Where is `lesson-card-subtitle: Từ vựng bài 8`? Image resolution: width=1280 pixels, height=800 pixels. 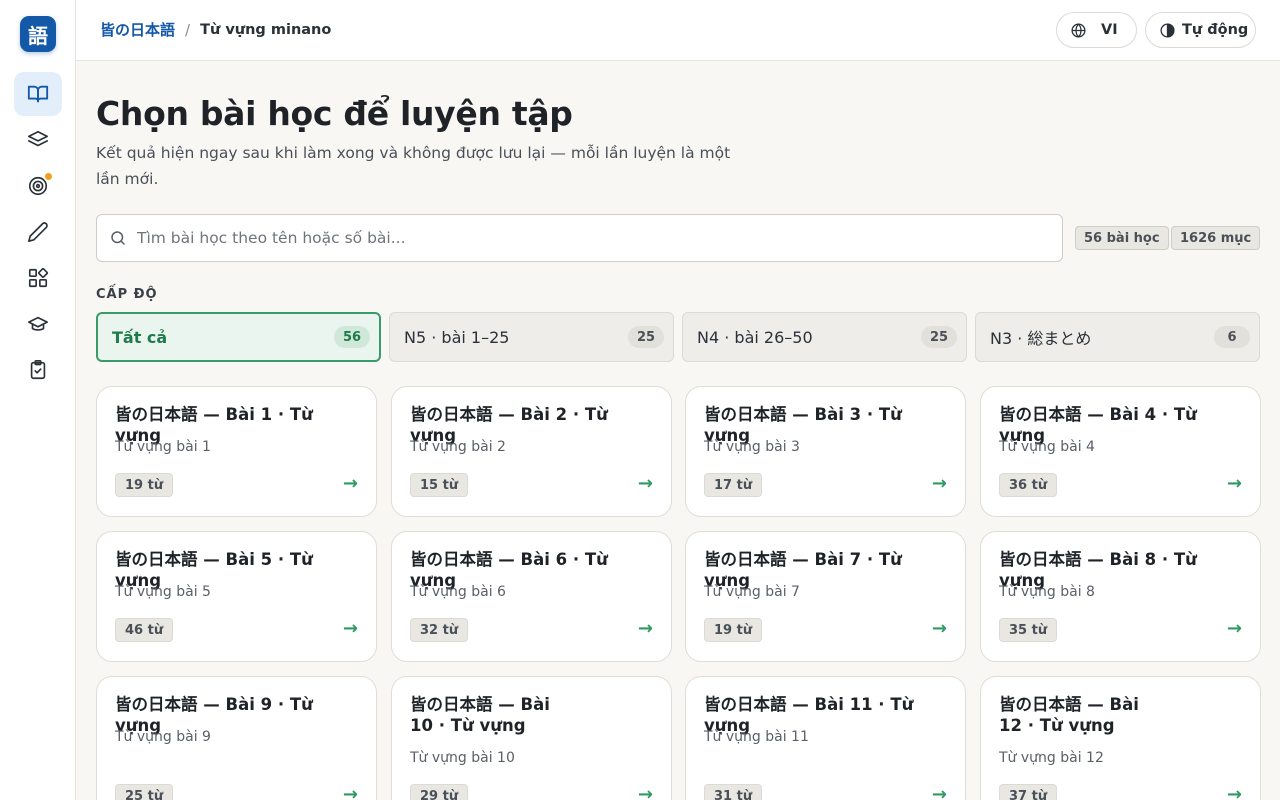
lesson-card-subtitle: Từ vựng bài 8 is located at coordinates (1047, 592).